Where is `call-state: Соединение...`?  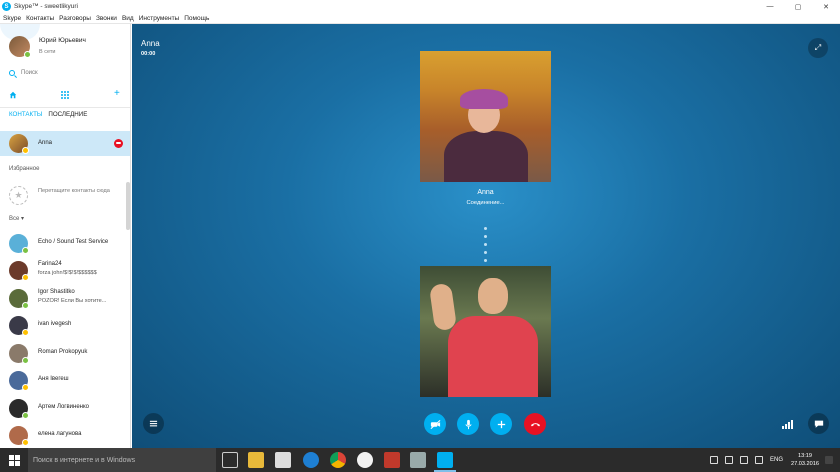
call-state: Соединение... is located at coordinates (485, 203).